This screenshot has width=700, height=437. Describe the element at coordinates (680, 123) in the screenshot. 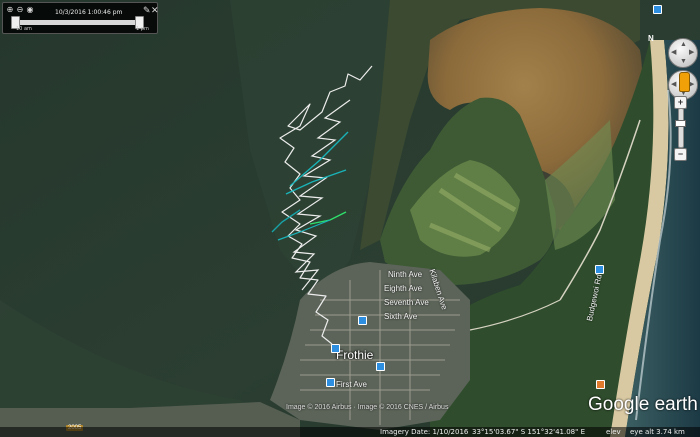

I see `zoom-slider-thumb` at that location.